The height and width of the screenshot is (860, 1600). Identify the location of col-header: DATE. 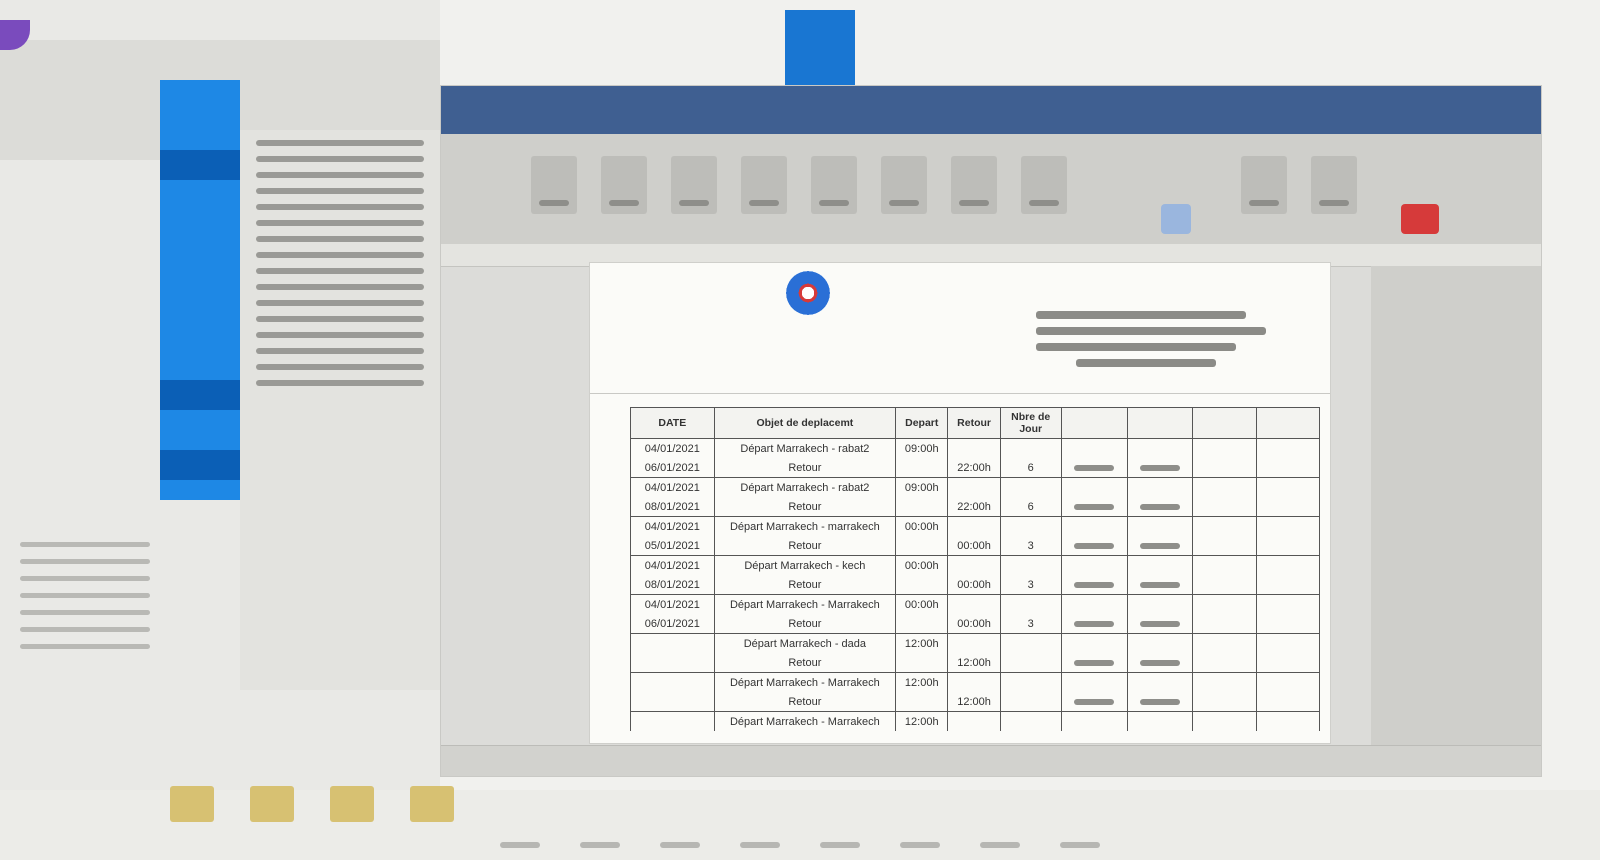
(672, 423).